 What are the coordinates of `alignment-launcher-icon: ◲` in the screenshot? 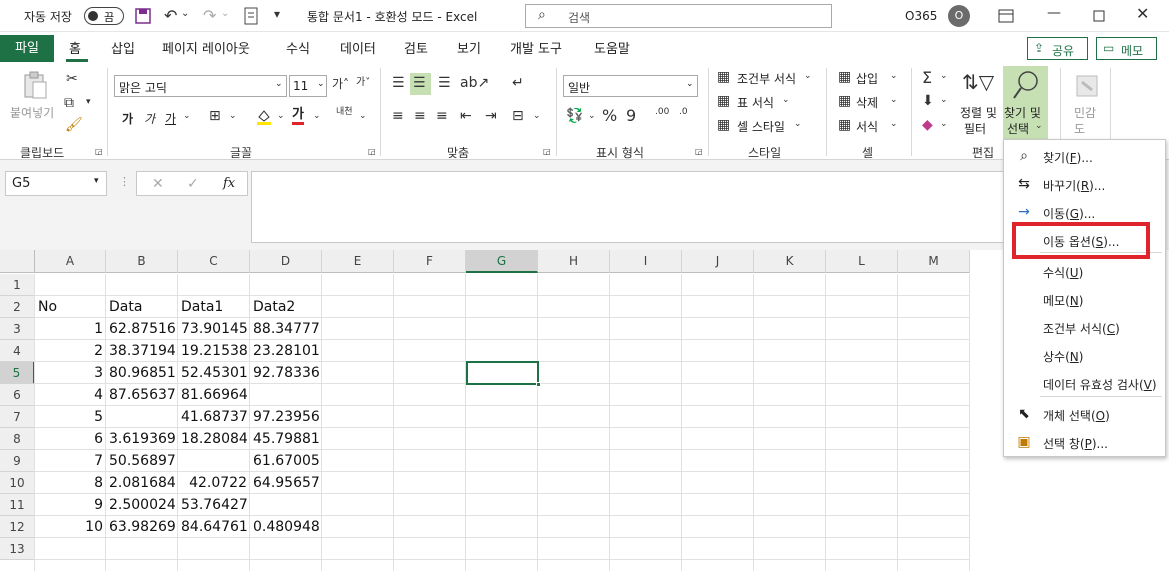 It's located at (547, 152).